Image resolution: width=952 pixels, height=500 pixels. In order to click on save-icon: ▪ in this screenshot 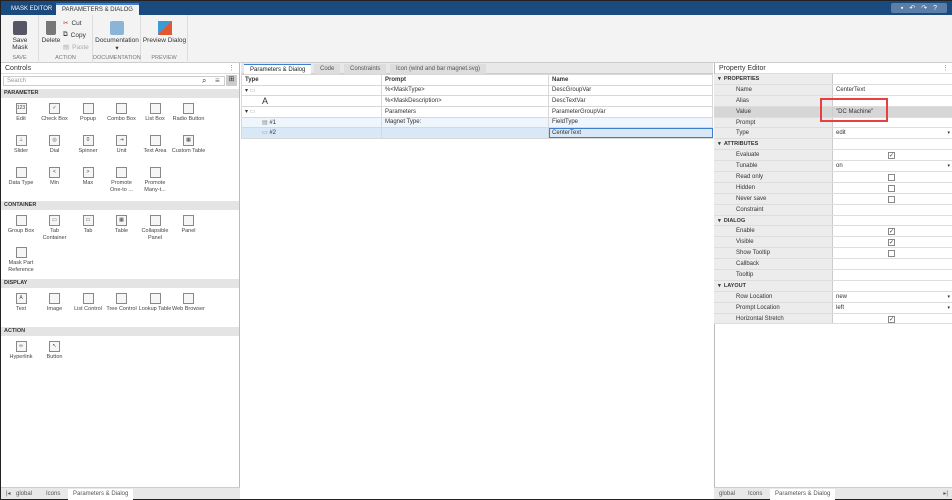, I will do `click(902, 8)`.